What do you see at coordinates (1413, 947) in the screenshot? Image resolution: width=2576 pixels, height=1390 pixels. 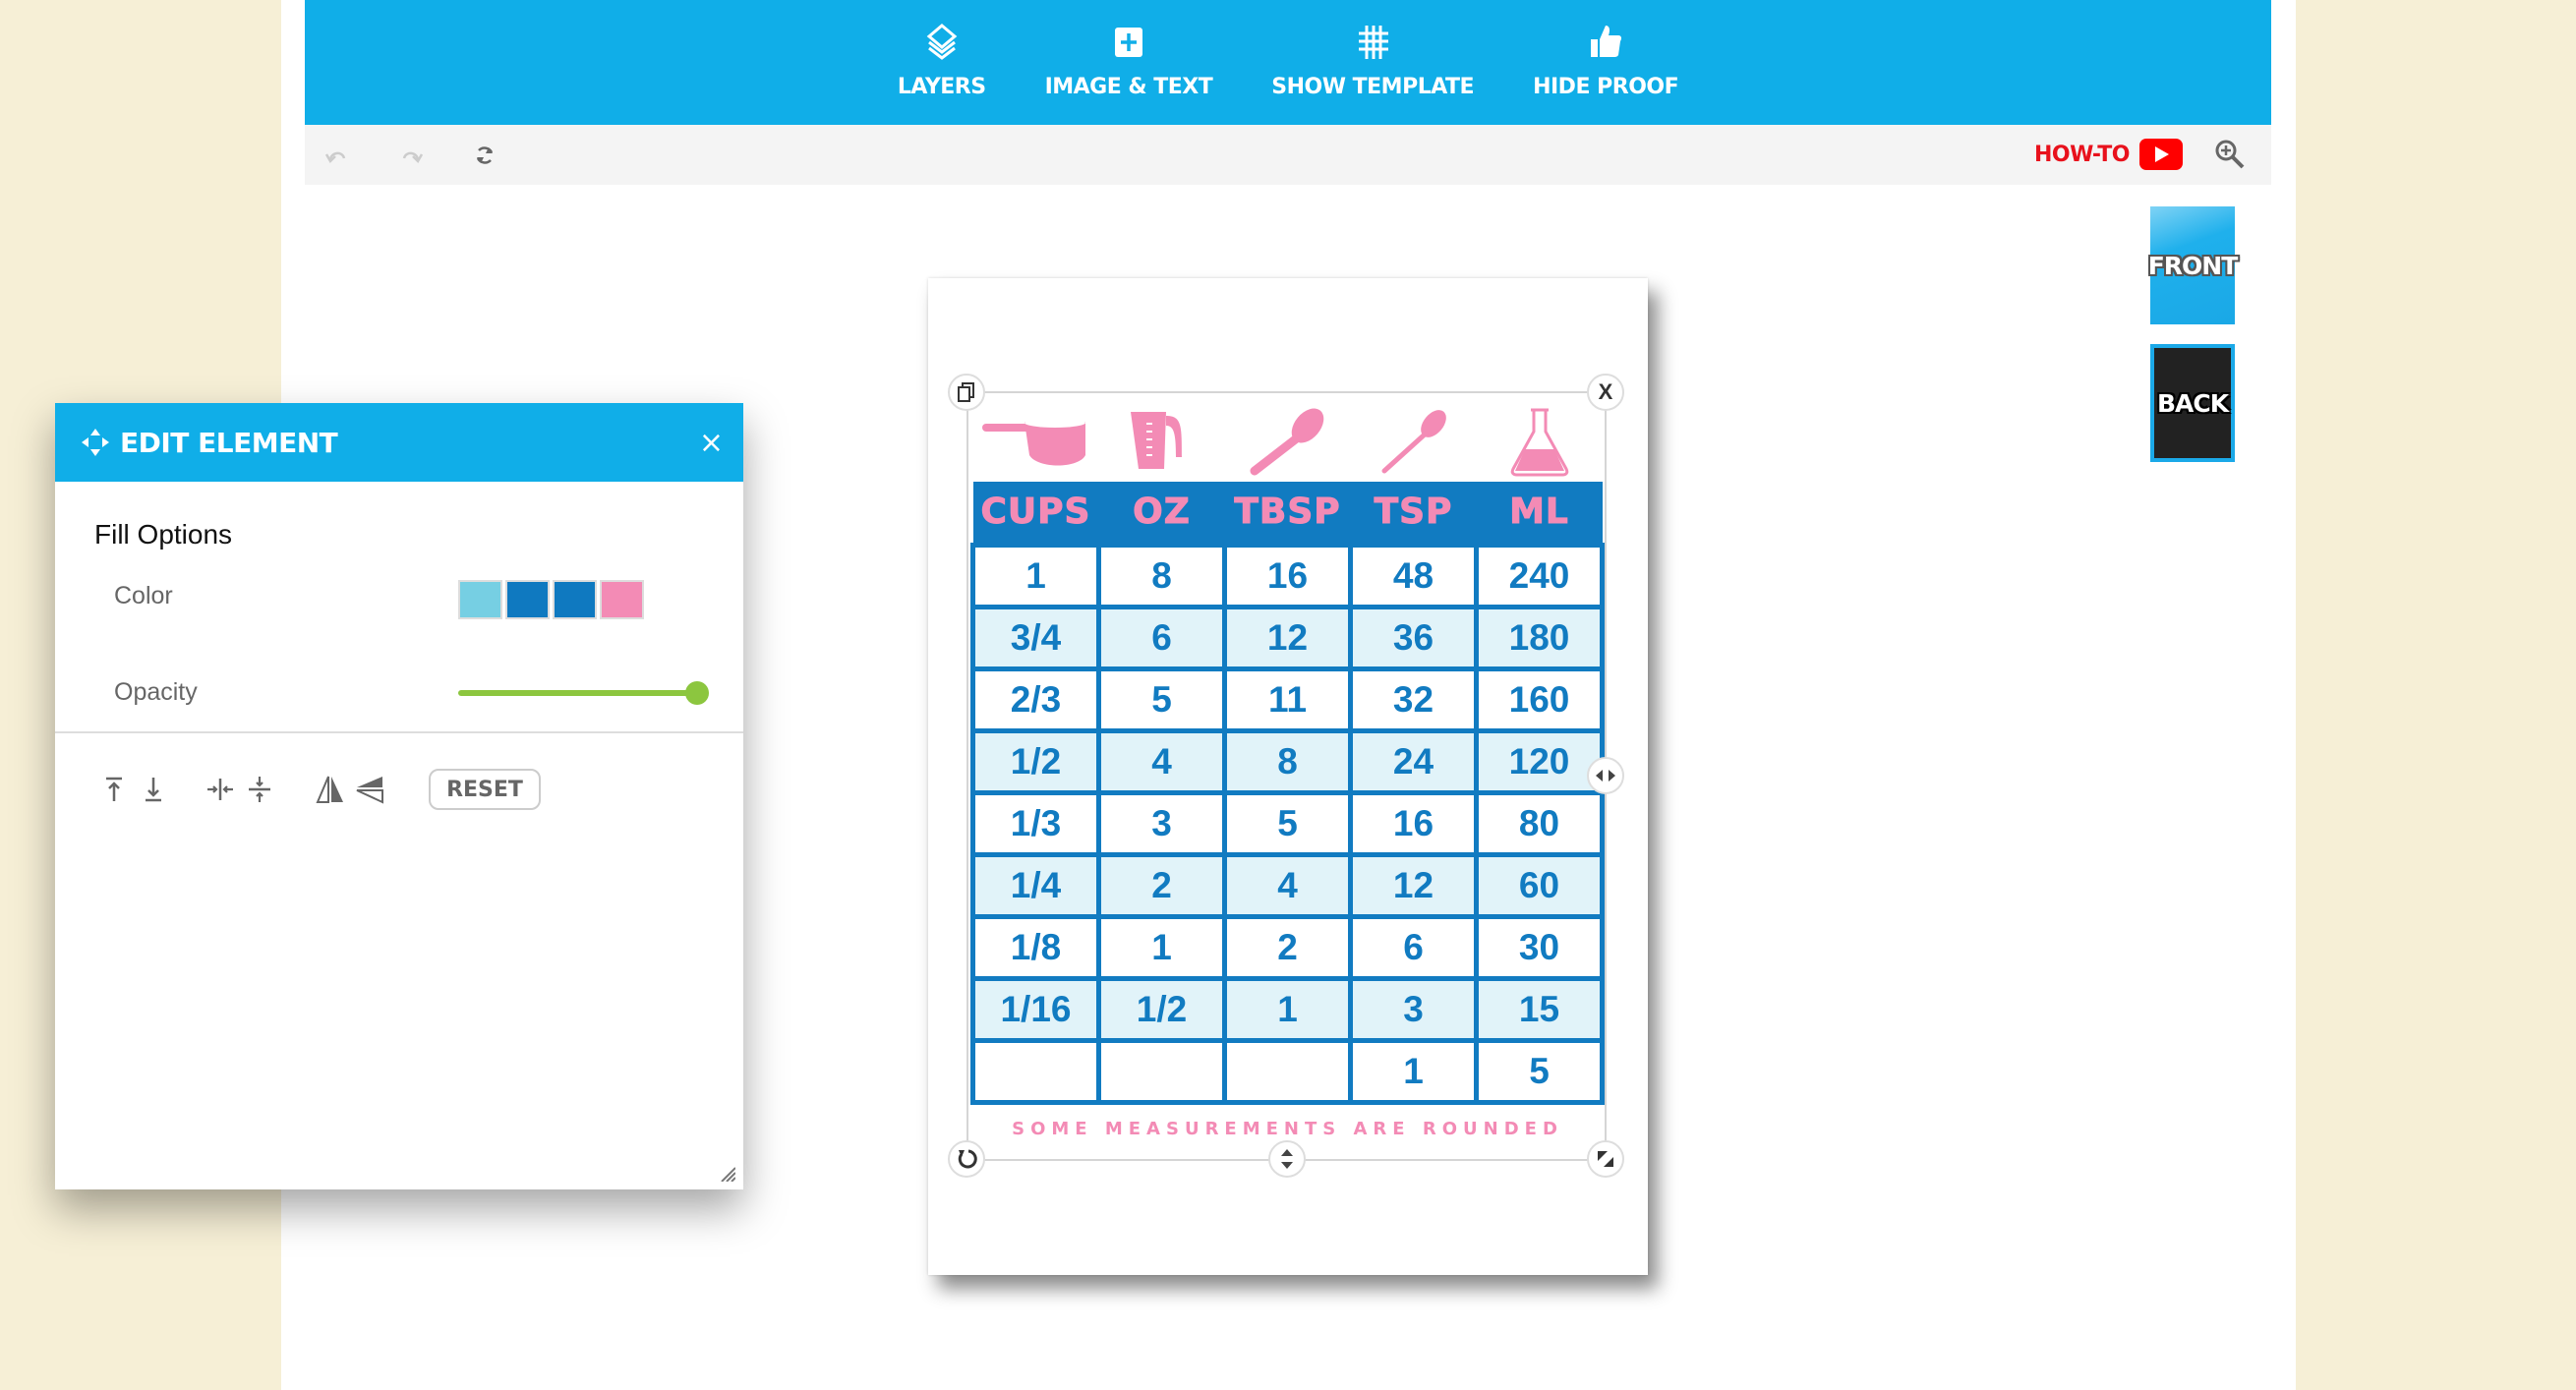 I see `table-cell-tsp: 6` at bounding box center [1413, 947].